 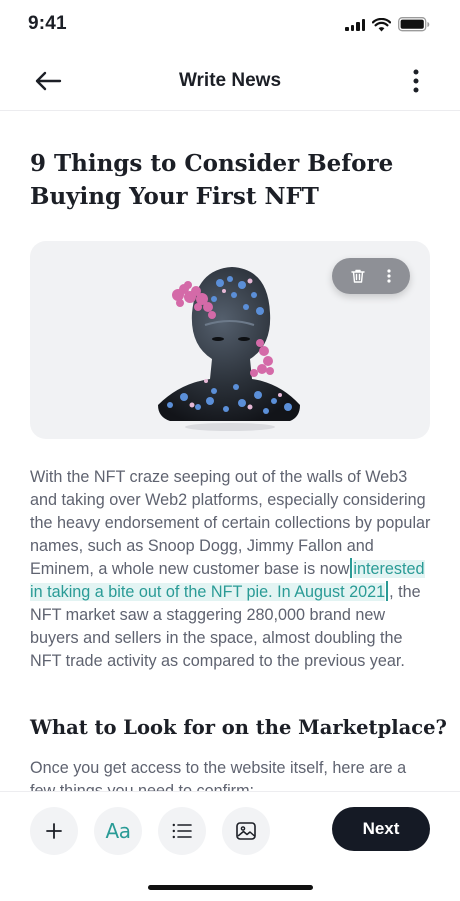 What do you see at coordinates (381, 829) in the screenshot?
I see `next-button: Next` at bounding box center [381, 829].